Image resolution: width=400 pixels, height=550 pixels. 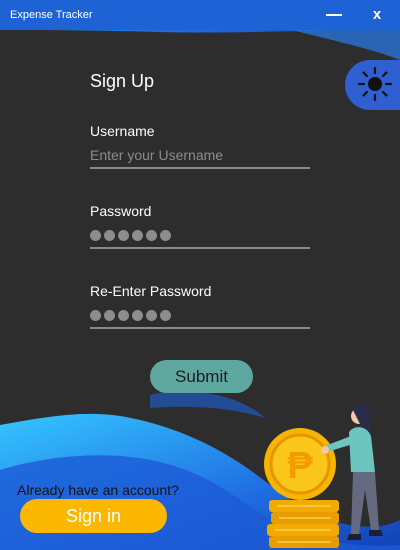 I want to click on signin-button: Sign in, so click(x=93, y=516).